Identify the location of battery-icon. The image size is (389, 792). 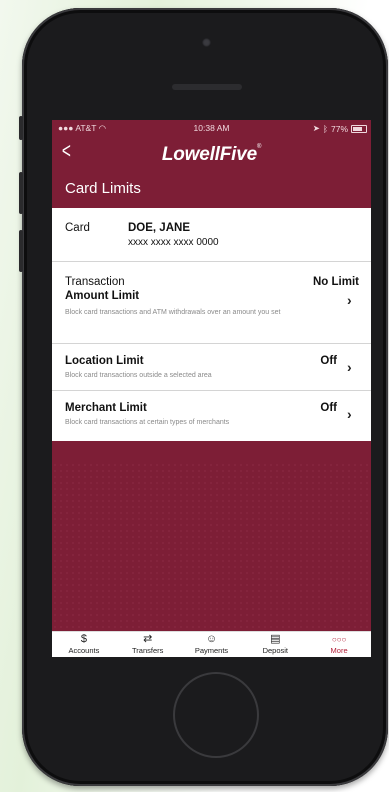
(359, 128).